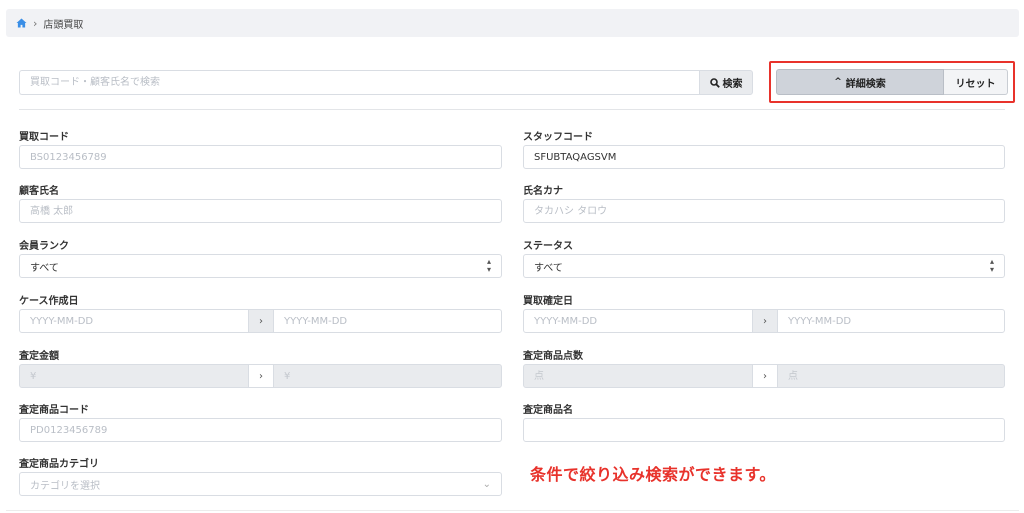 The width and height of the screenshot is (1024, 513). Describe the element at coordinates (558, 137) in the screenshot. I see `staff-code-label: スタッフコード` at that location.